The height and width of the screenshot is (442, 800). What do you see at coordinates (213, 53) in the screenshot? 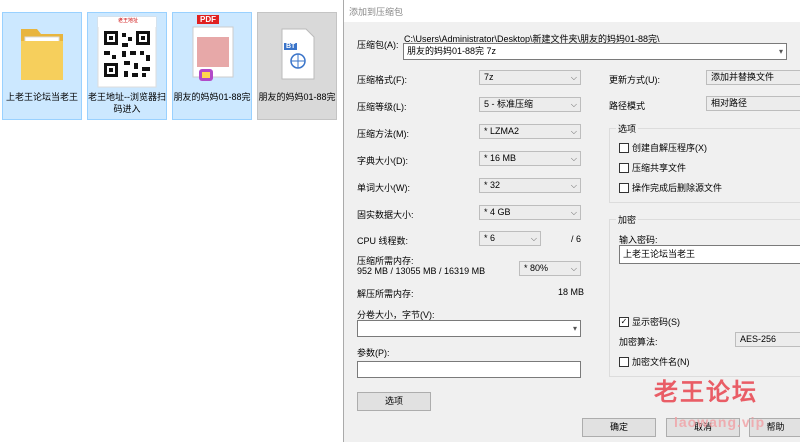
I see `pdf-file-icon` at bounding box center [213, 53].